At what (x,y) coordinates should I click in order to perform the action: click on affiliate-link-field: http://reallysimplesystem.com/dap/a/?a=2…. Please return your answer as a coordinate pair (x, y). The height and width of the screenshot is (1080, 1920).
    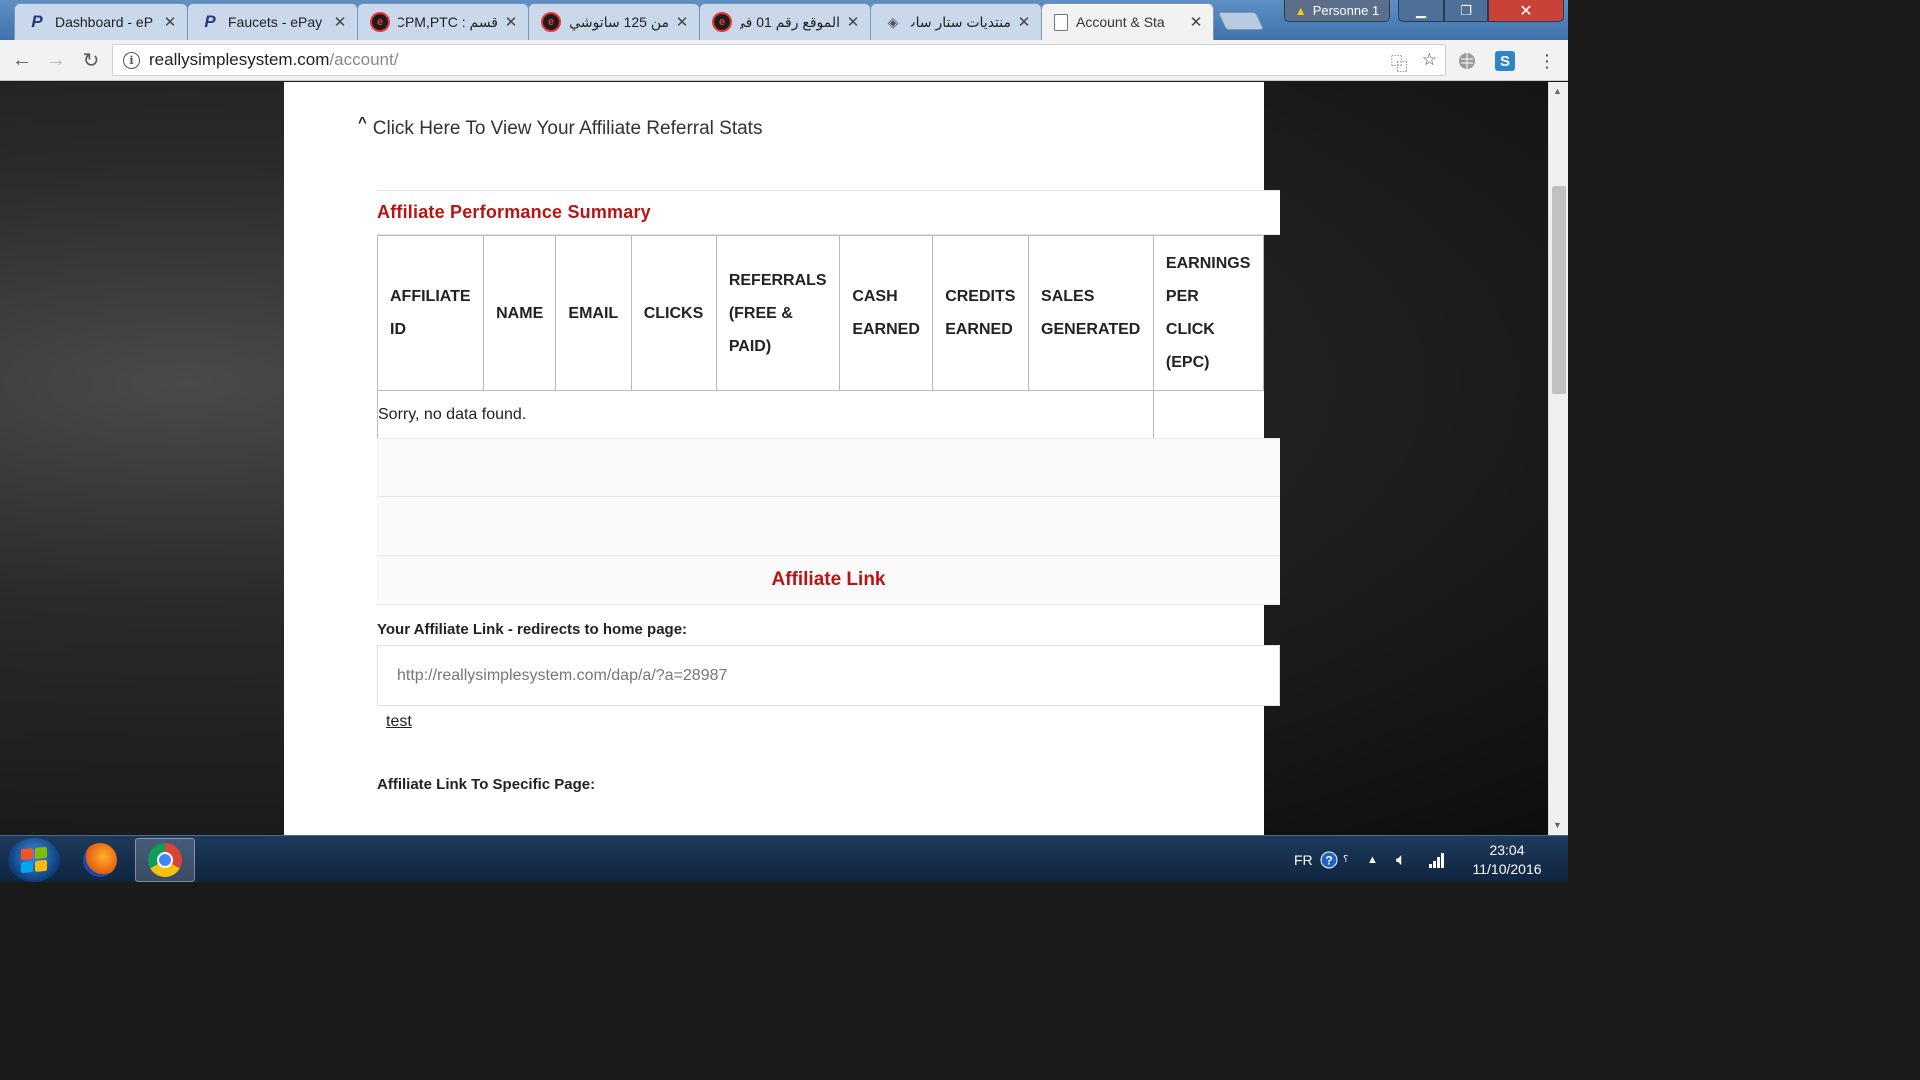
    Looking at the image, I should click on (828, 675).